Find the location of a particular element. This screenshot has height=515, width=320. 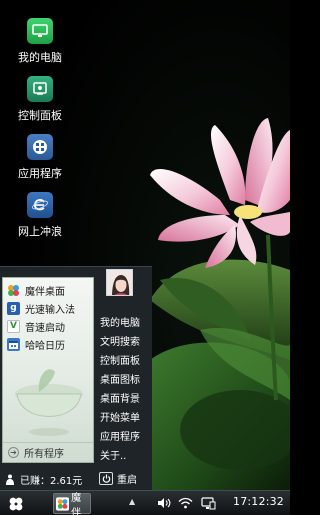

desktop-icon-list: 我的电脑 控制面板 应用程序 网上冲浪 is located at coordinates (40, 134).